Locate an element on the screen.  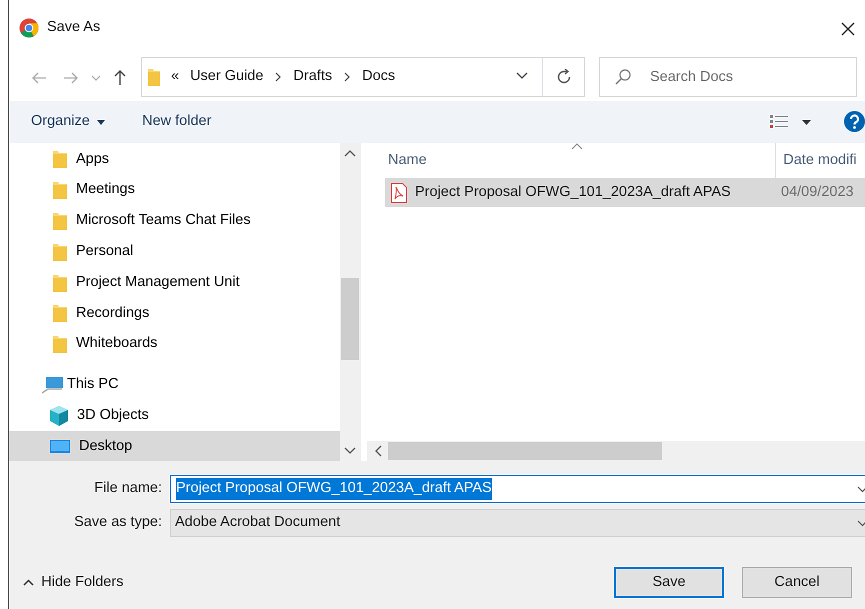
cube-icon is located at coordinates (59, 416).